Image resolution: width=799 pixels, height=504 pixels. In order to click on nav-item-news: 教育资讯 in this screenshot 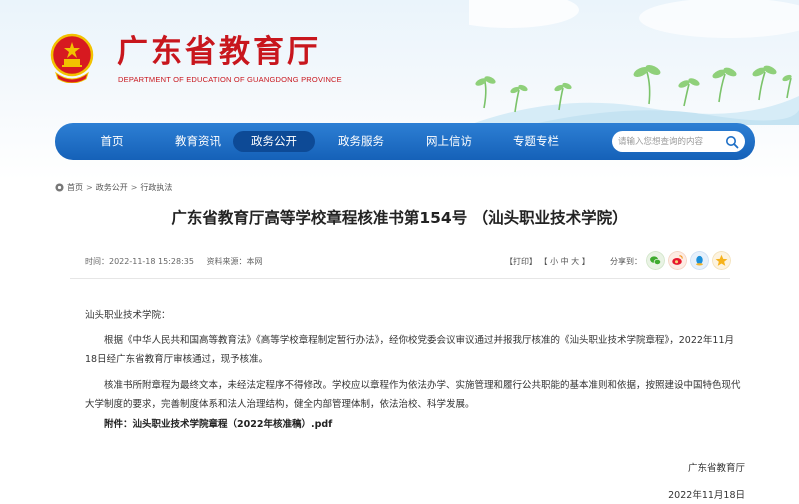, I will do `click(198, 141)`.